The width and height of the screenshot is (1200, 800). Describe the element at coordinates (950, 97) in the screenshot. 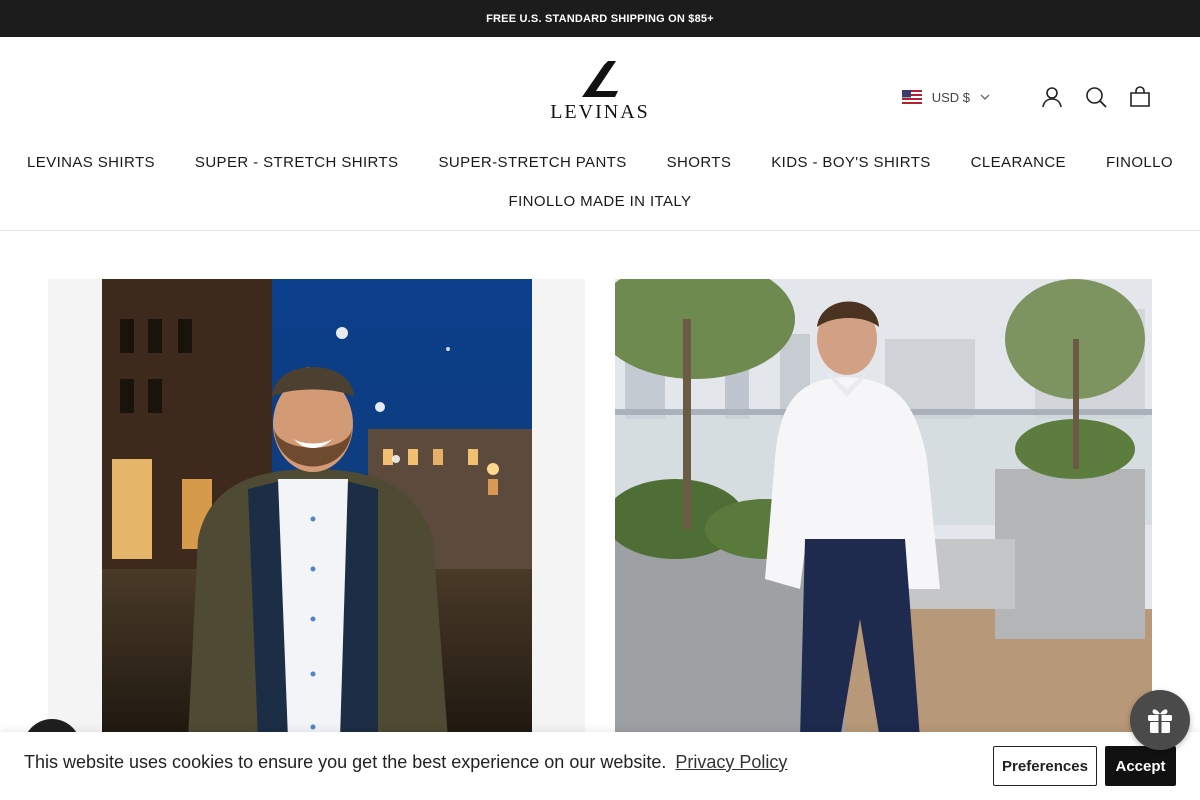

I see `currency-label: USD $` at that location.